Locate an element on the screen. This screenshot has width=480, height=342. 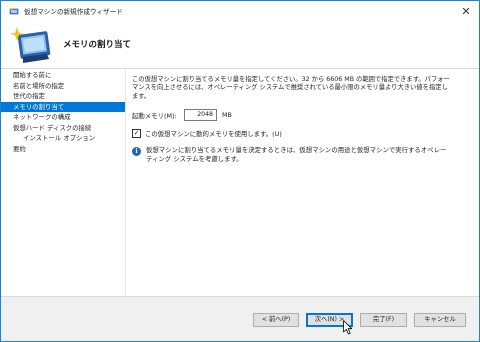
wizard-header: メモリの割り当て is located at coordinates (240, 45).